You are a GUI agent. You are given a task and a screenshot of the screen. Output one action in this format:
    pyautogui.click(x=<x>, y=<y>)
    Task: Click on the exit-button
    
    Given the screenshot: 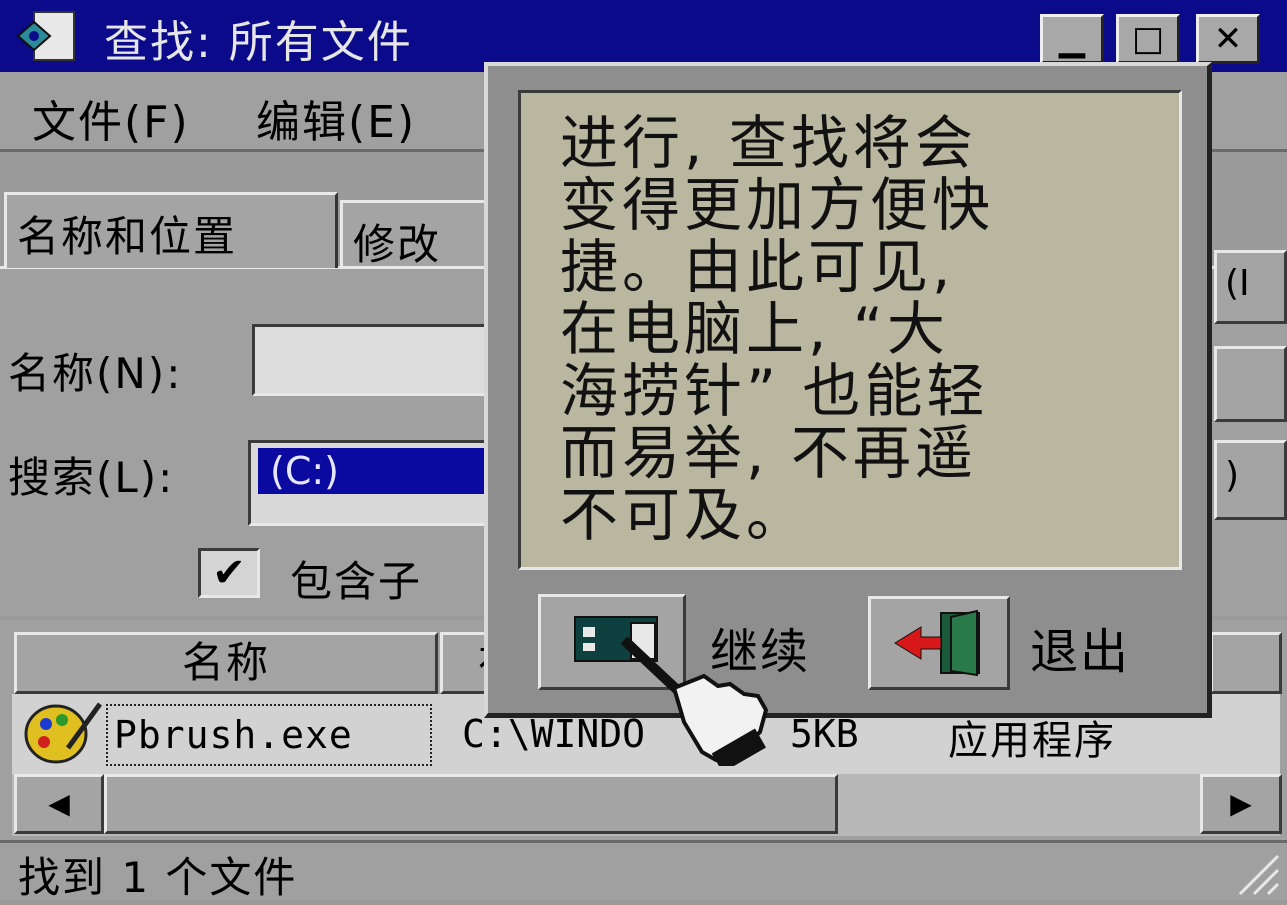 What is the action you would take?
    pyautogui.click(x=939, y=643)
    